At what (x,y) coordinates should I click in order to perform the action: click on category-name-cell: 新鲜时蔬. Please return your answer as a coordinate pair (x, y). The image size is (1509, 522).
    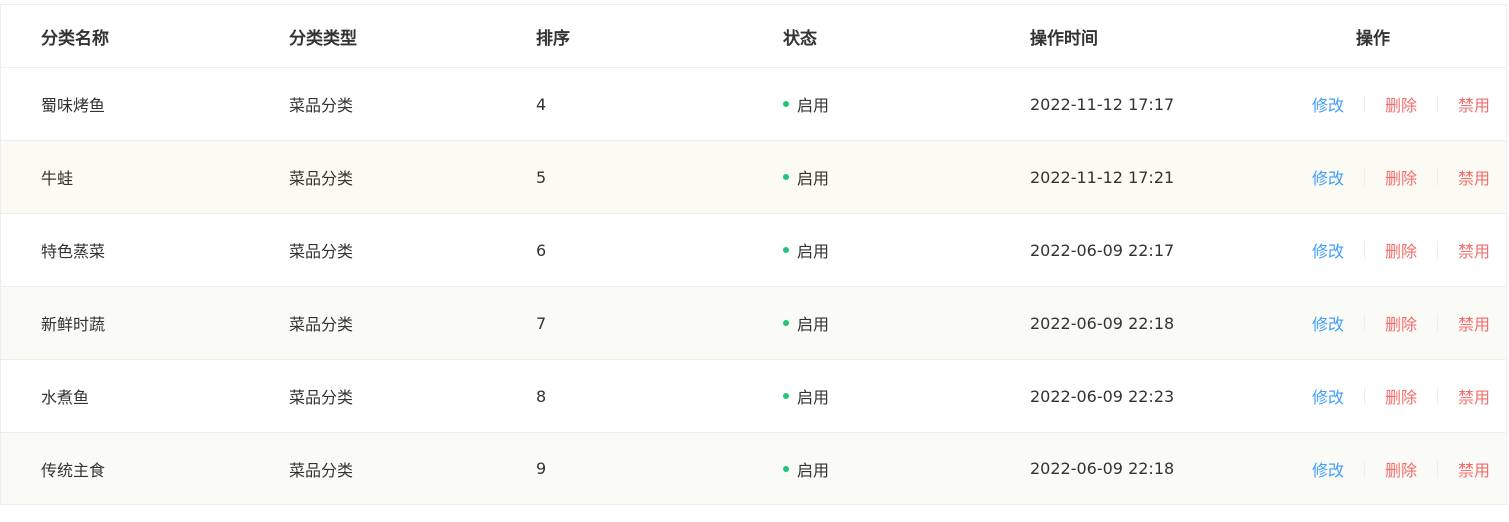
    Looking at the image, I should click on (73, 324).